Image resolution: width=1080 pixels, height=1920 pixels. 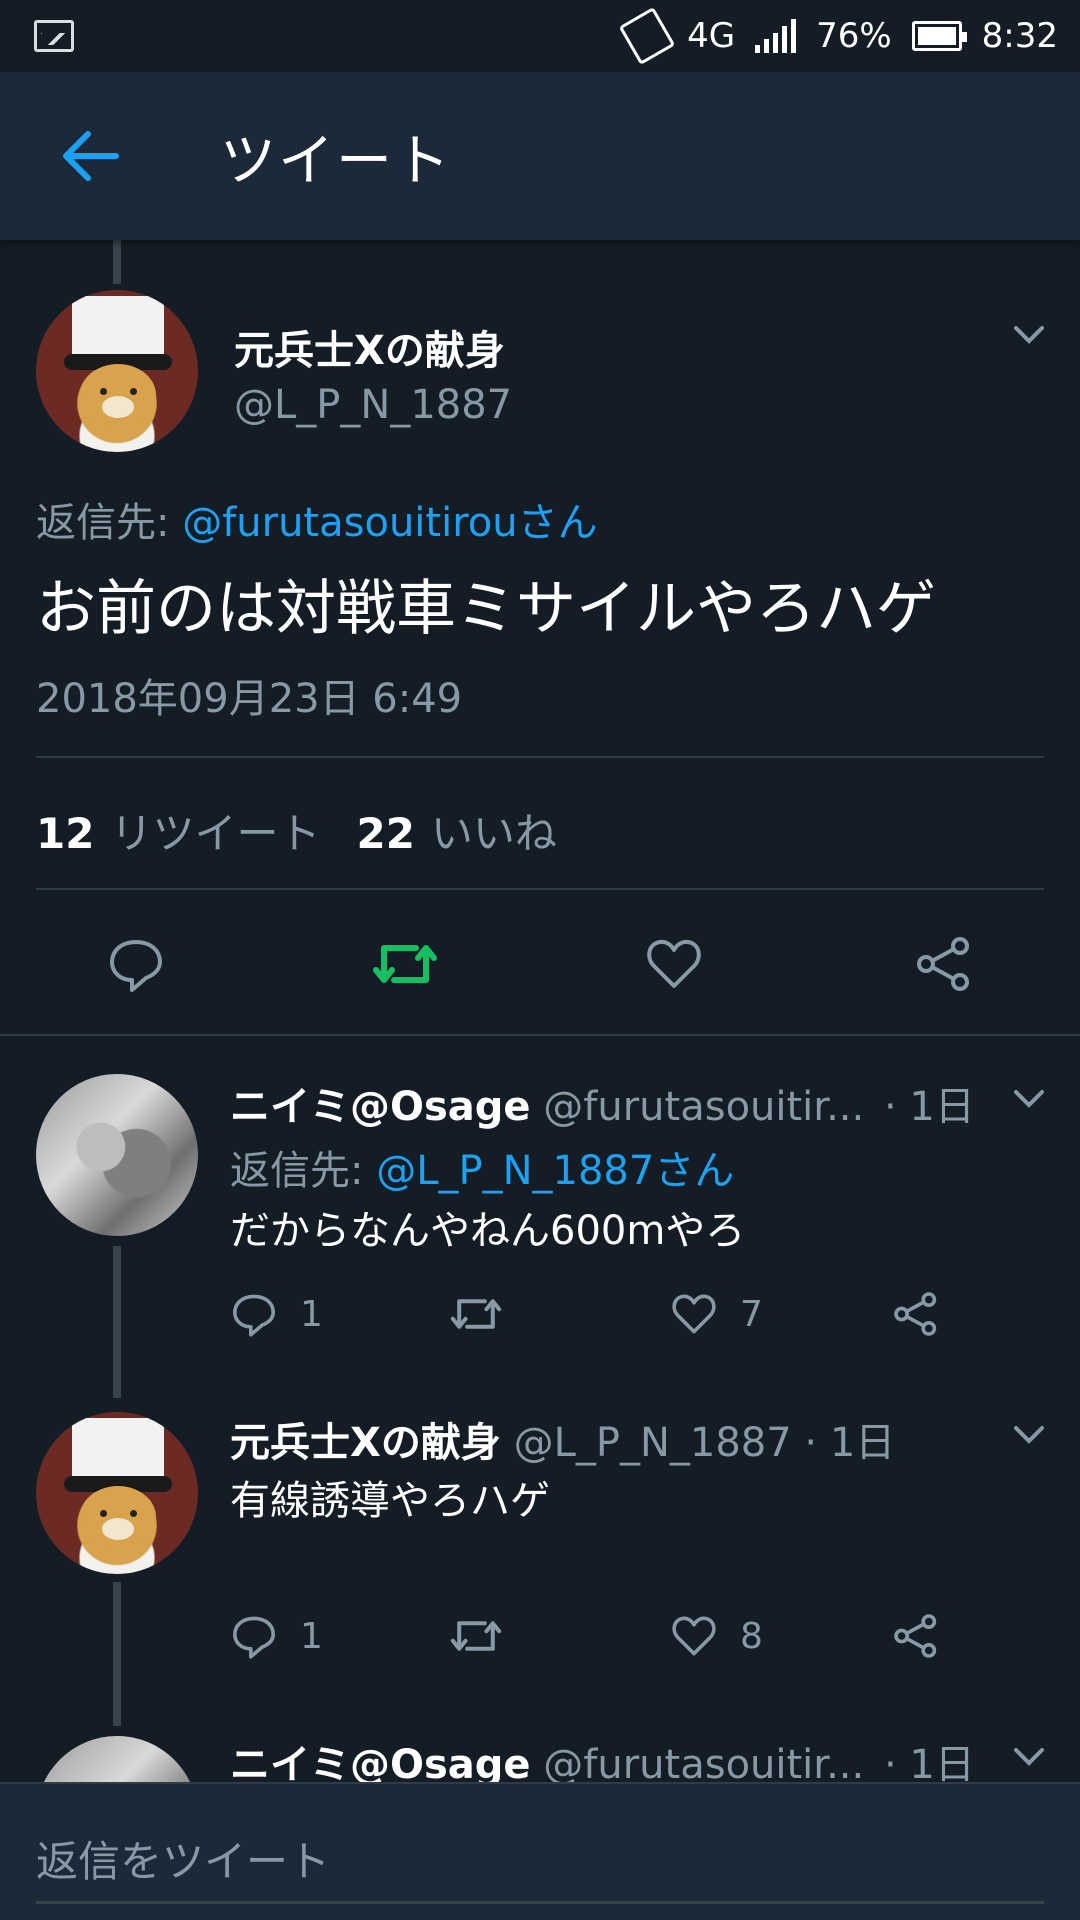 I want to click on input-underline, so click(x=540, y=1902).